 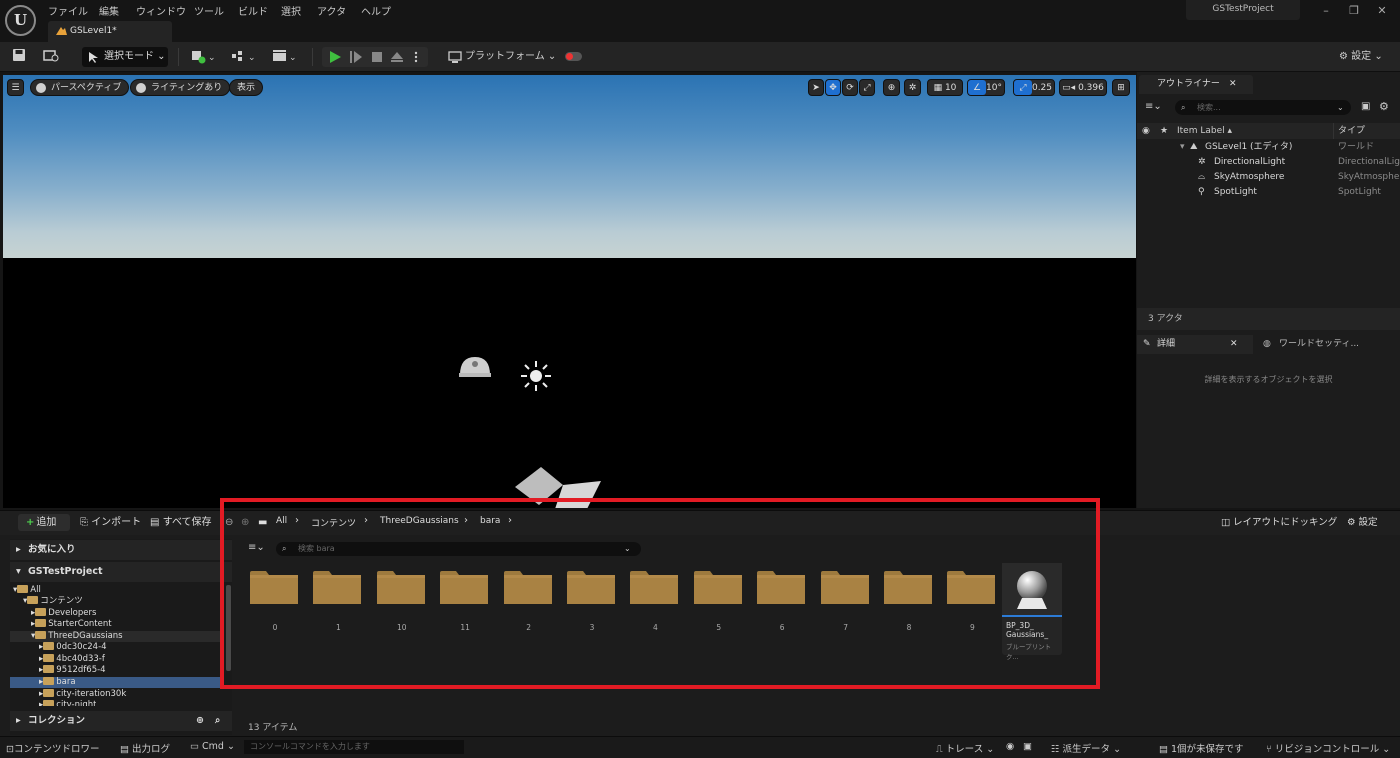 I want to click on project-header: ▾ GSTestProject, so click(x=121, y=572).